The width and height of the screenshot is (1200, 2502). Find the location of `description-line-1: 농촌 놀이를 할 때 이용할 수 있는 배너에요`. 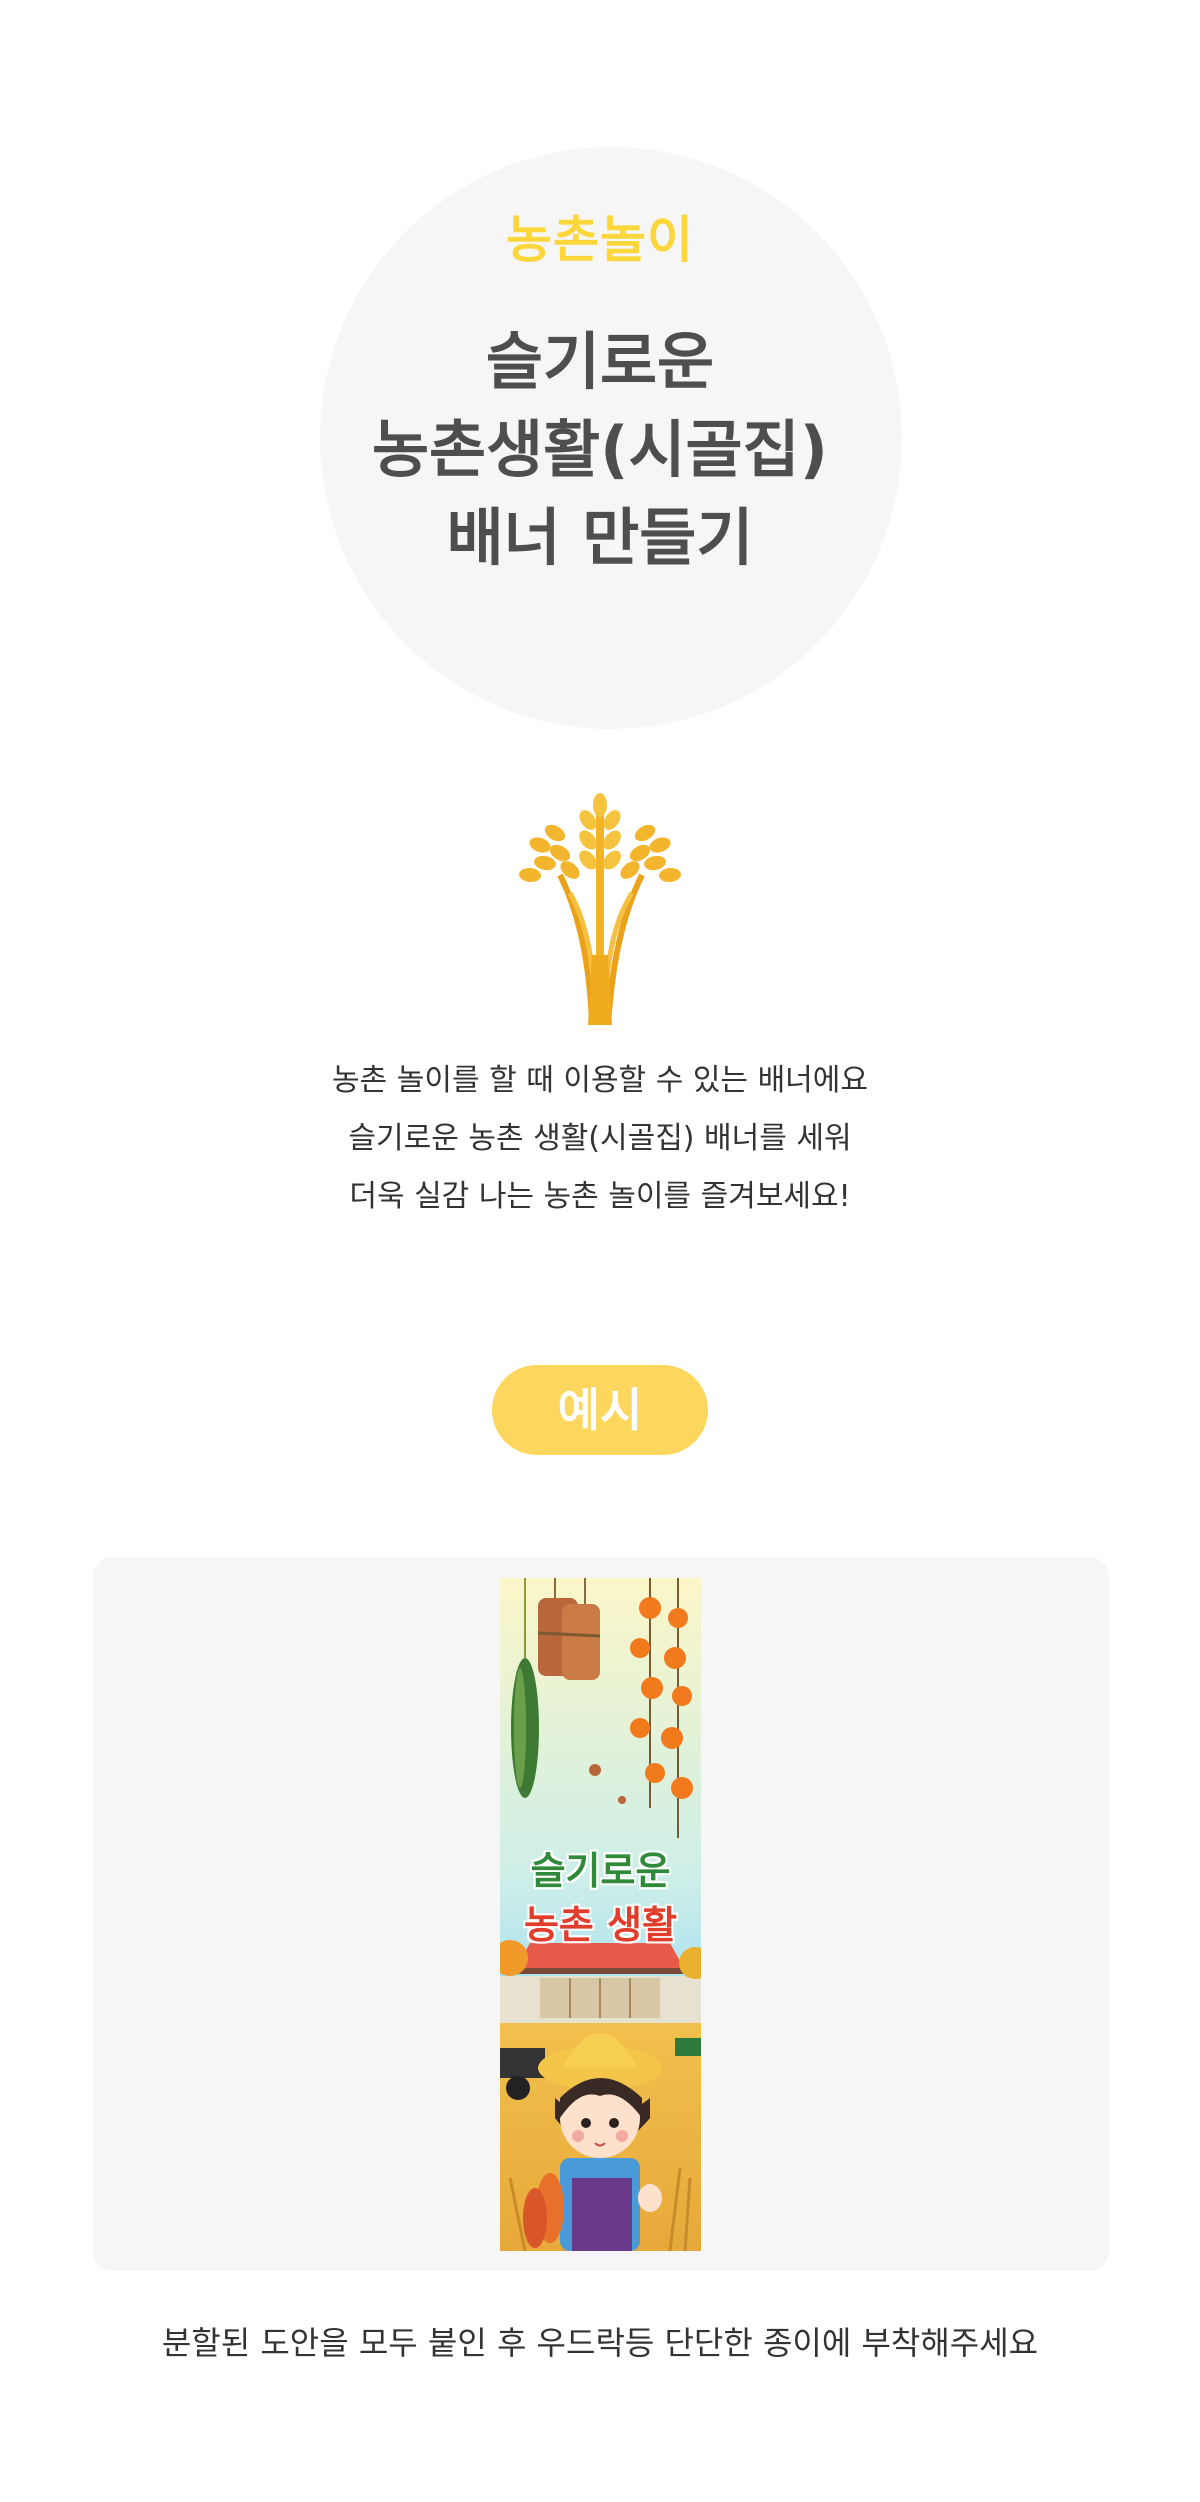

description-line-1: 농촌 놀이를 할 때 이용할 수 있는 배너에요 is located at coordinates (600, 1080).